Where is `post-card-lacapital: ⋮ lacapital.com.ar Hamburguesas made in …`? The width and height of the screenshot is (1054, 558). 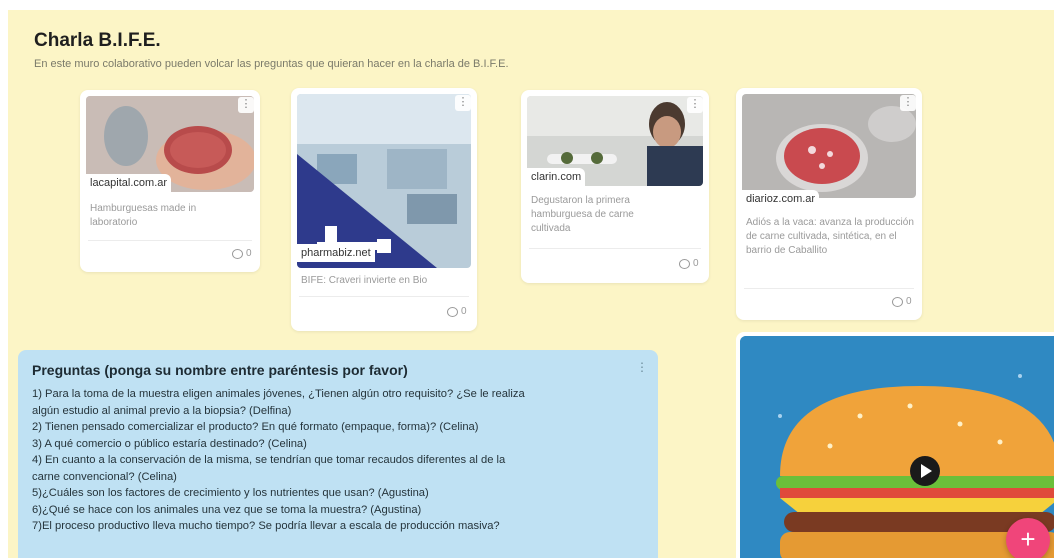 post-card-lacapital: ⋮ lacapital.com.ar Hamburguesas made in … is located at coordinates (170, 181).